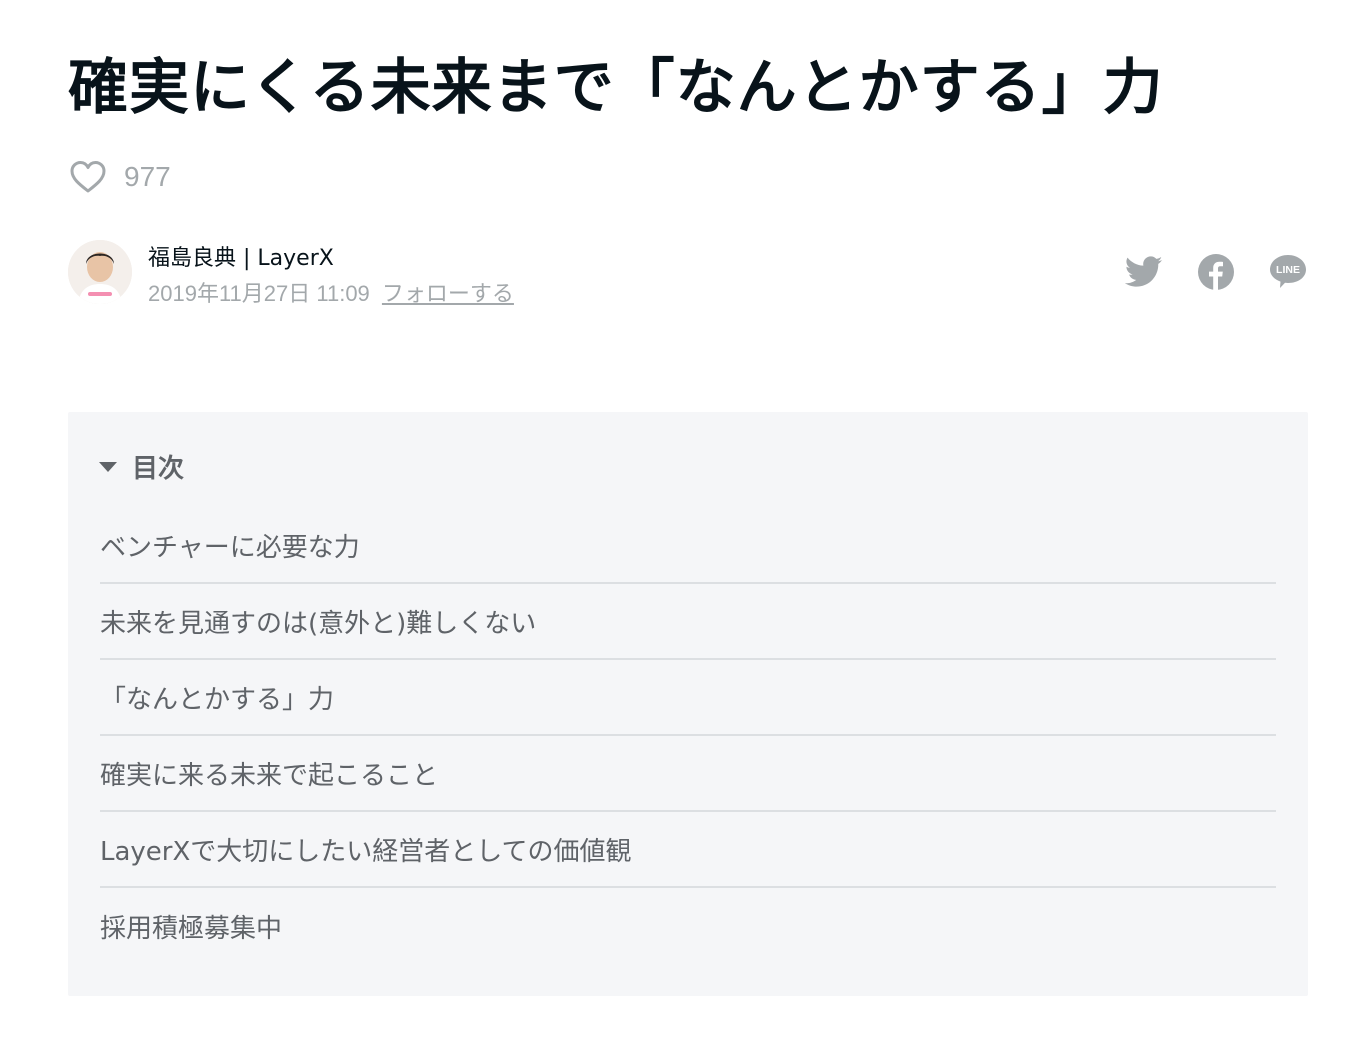  I want to click on line-share-button: LINE, so click(1288, 272).